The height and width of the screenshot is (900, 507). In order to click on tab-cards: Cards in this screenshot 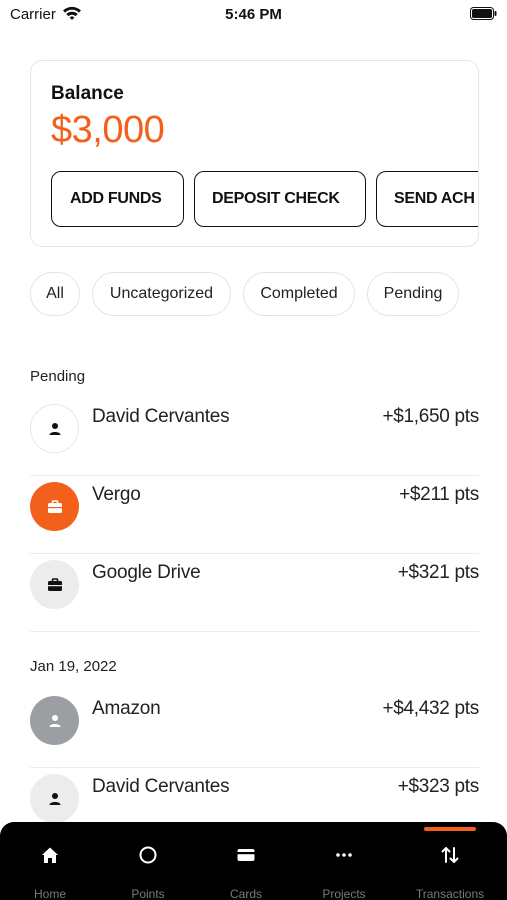, I will do `click(246, 861)`.